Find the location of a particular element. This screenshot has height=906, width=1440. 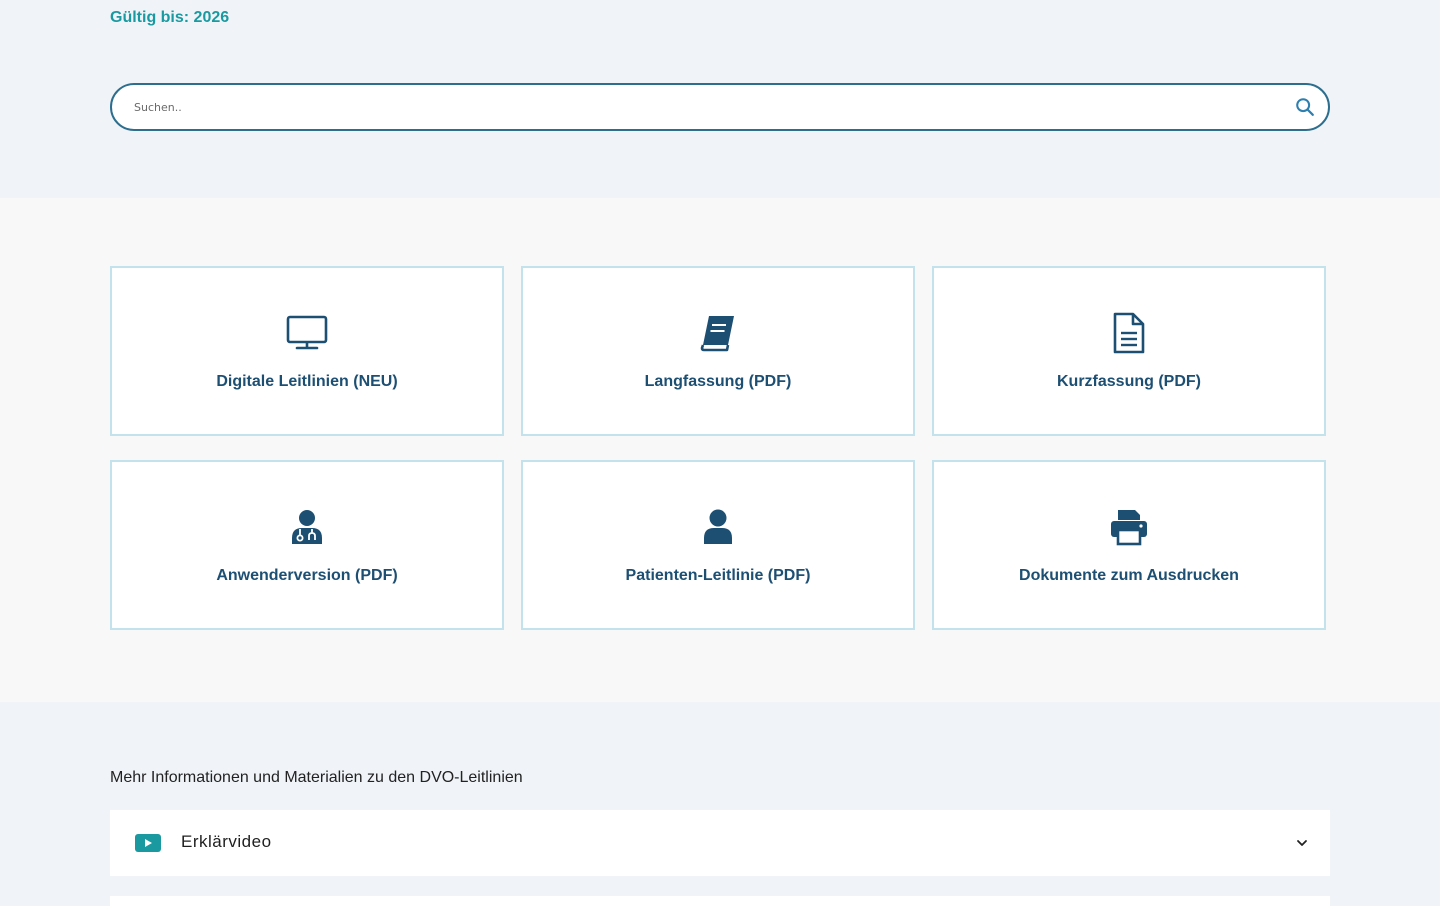

tile-langfassung: Langfassung (PDF) is located at coordinates (718, 351).